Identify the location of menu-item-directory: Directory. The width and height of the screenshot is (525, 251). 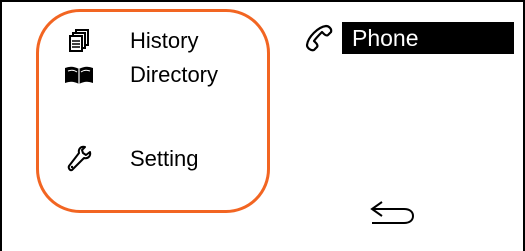
(140, 75).